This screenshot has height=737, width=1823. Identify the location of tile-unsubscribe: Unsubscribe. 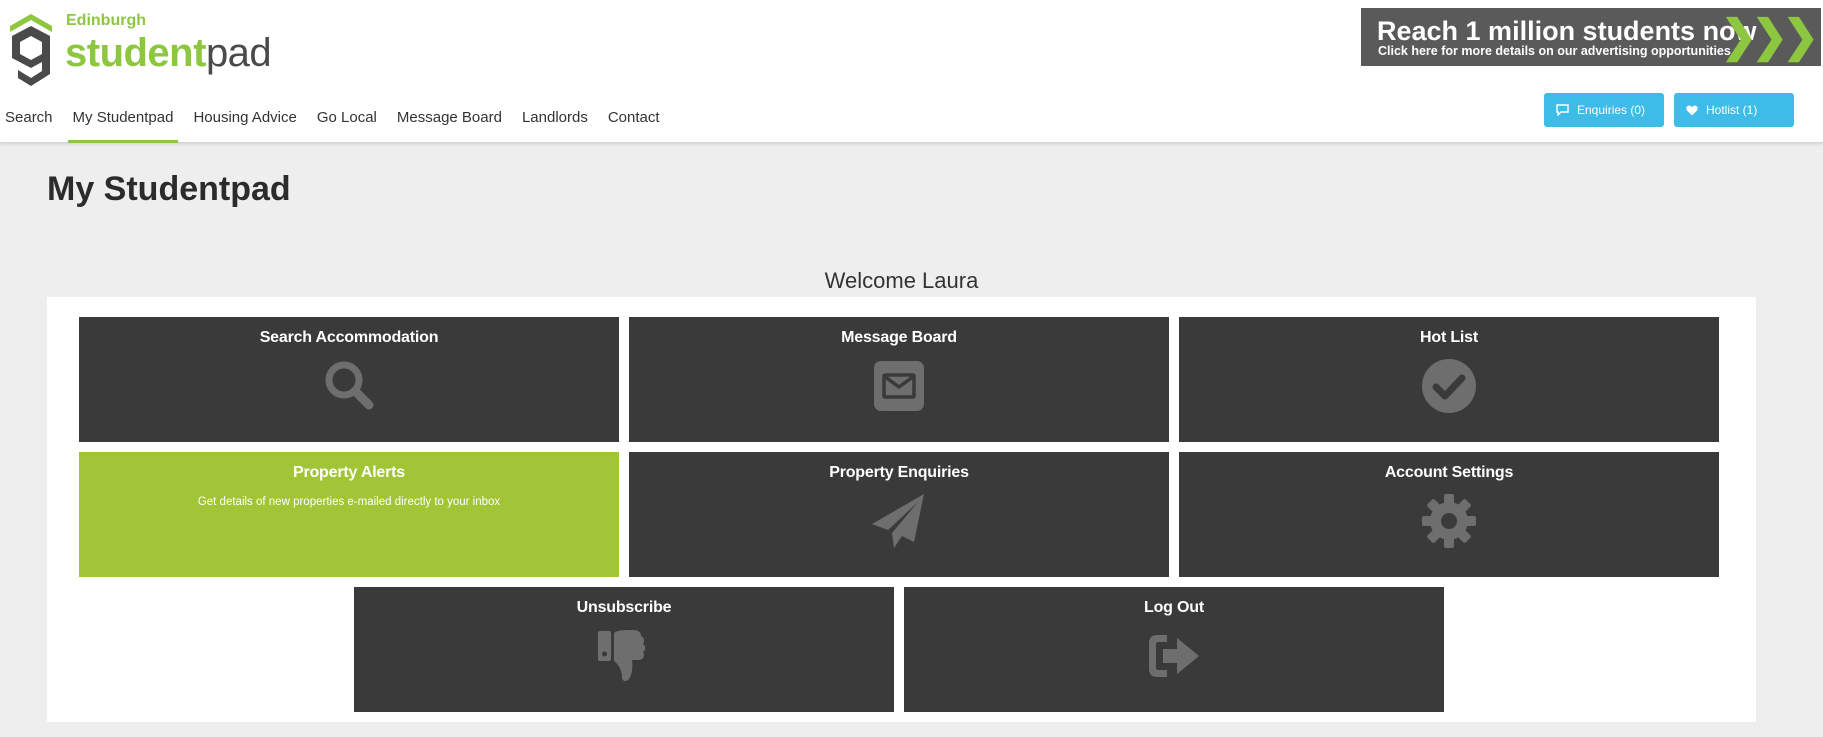
(624, 649).